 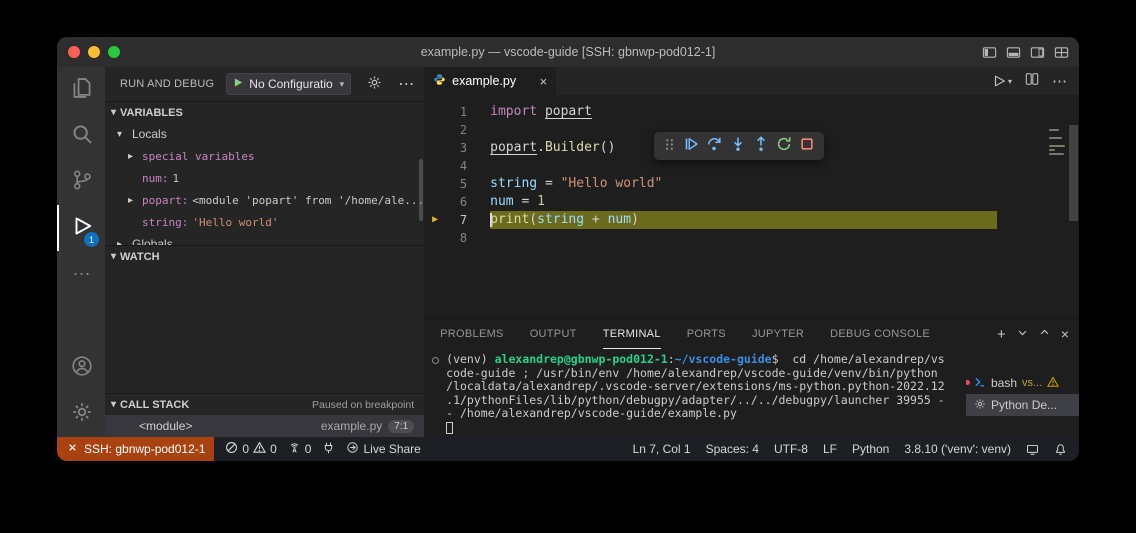 What do you see at coordinates (778, 334) in the screenshot?
I see `panel-tab-jupyter: JUPYTER` at bounding box center [778, 334].